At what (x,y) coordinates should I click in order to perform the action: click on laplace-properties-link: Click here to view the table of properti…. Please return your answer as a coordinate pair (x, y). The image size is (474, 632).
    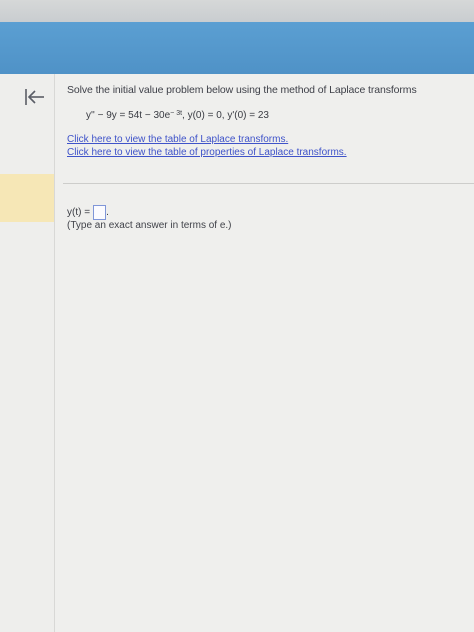
    Looking at the image, I should click on (207, 152).